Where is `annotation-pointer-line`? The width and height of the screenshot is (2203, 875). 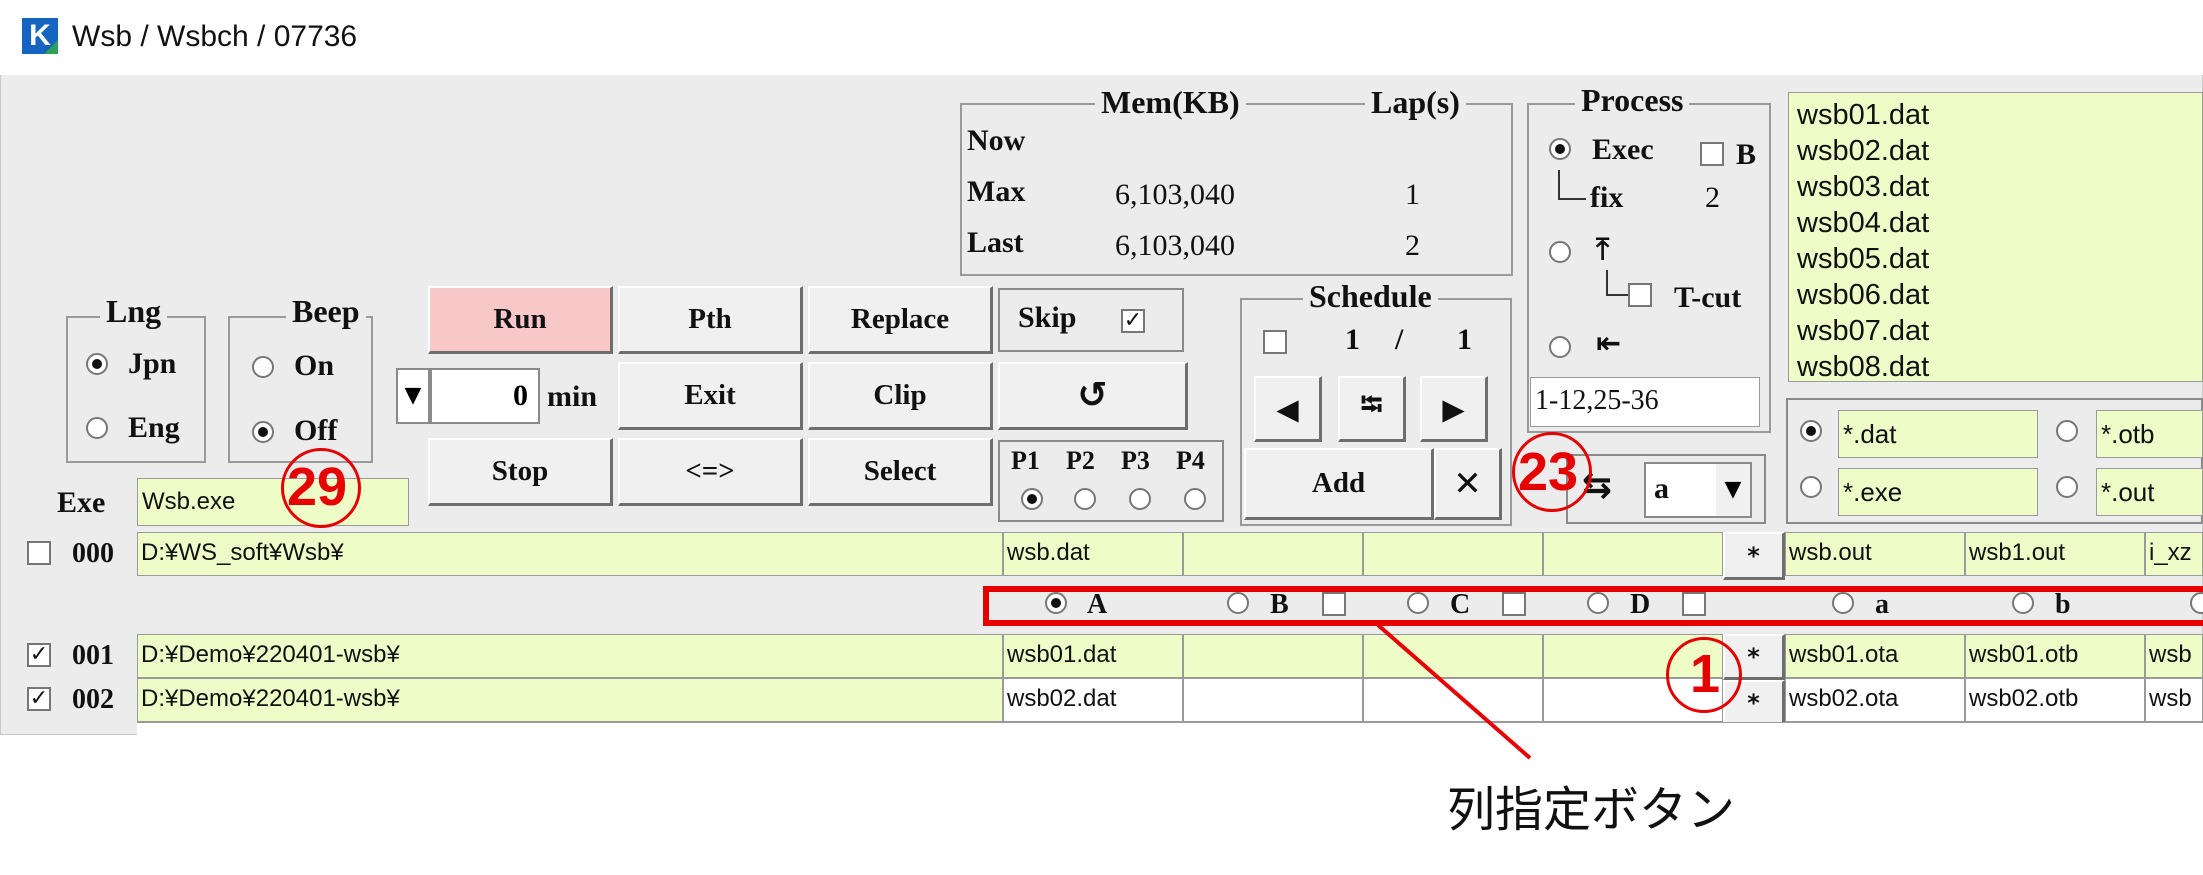
annotation-pointer-line is located at coordinates (1454, 691).